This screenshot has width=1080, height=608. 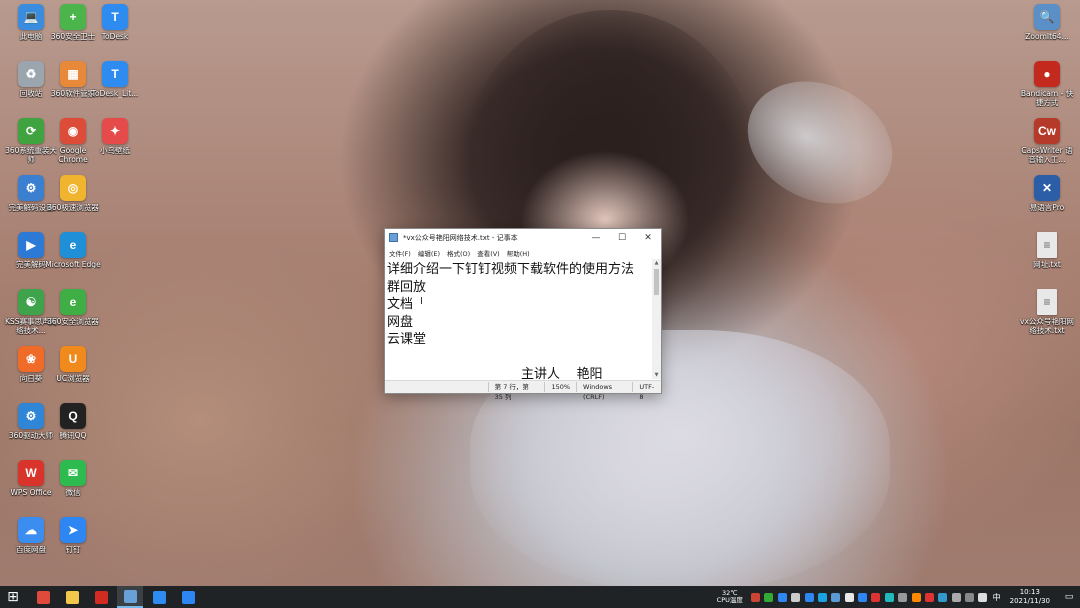 I want to click on todesk-icon, so click(x=159, y=597).